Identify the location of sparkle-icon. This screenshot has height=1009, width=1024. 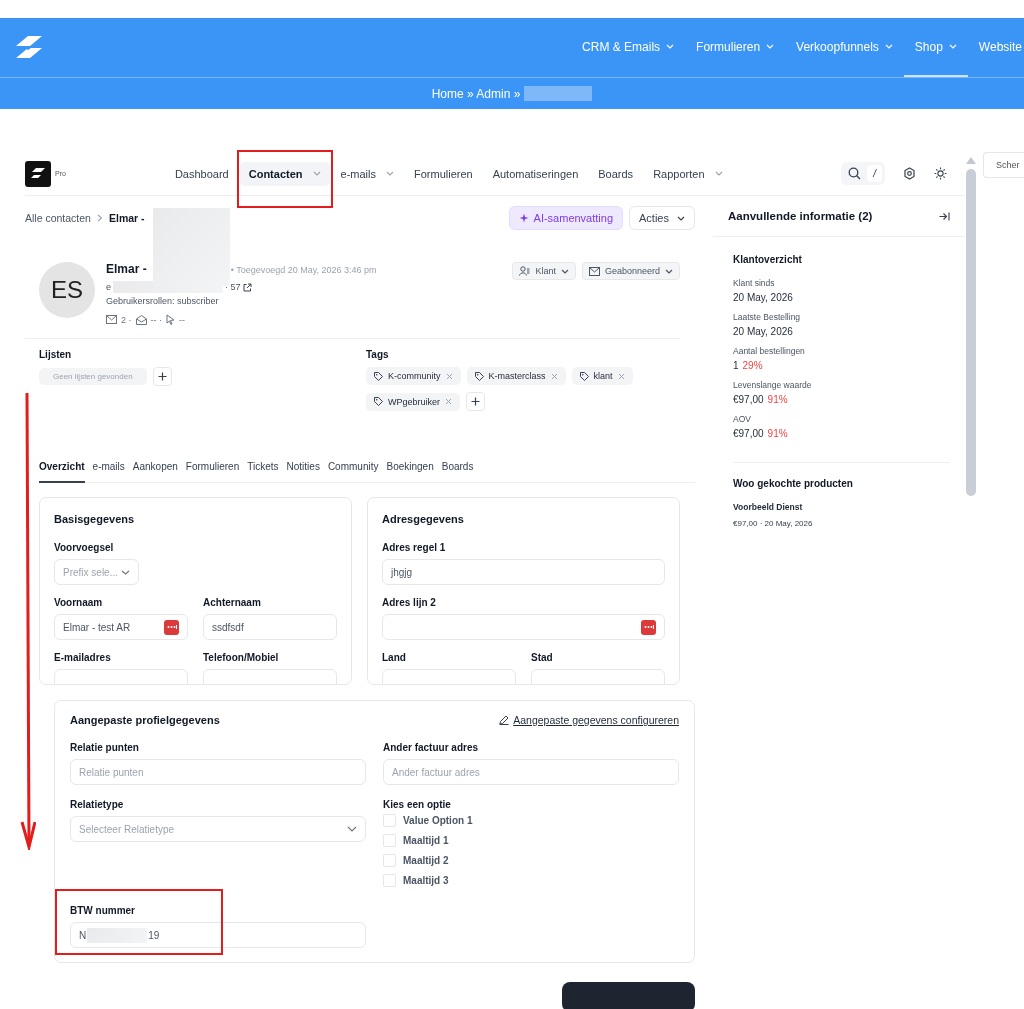
(523, 218).